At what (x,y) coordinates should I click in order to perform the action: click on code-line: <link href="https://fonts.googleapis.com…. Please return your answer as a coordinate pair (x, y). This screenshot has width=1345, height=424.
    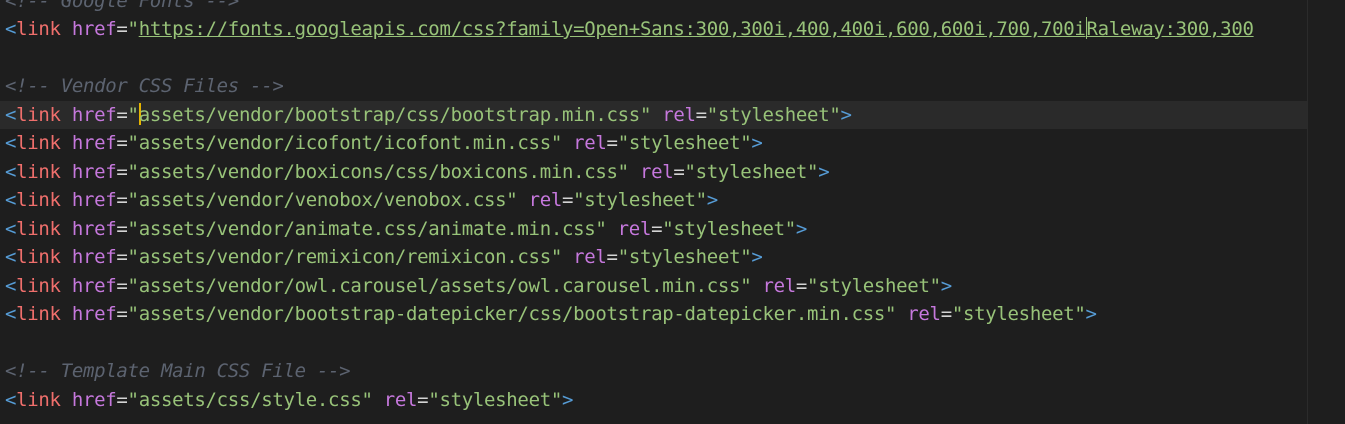
    Looking at the image, I should click on (627, 29).